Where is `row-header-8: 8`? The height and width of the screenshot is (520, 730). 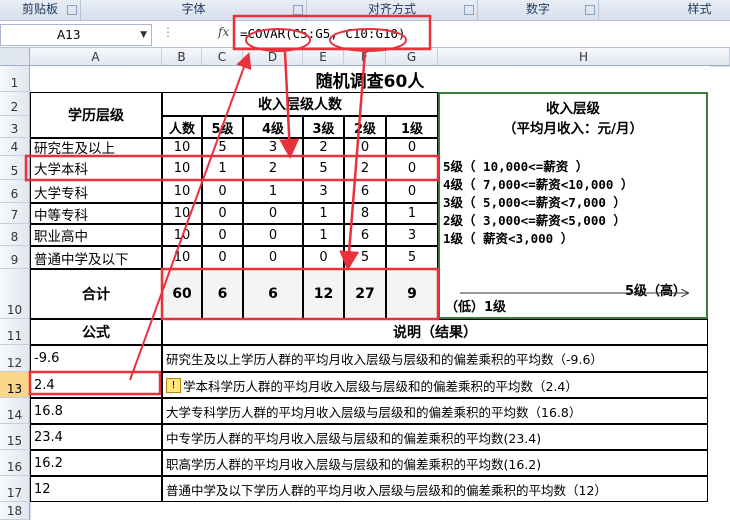
row-header-8: 8 is located at coordinates (15, 235).